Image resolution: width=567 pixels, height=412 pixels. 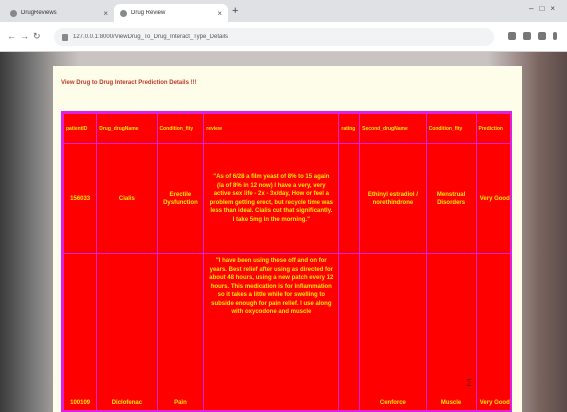 What do you see at coordinates (283, 11) in the screenshot?
I see `browser-tab-bar: DrugReviews × Drug Review × + –□×` at bounding box center [283, 11].